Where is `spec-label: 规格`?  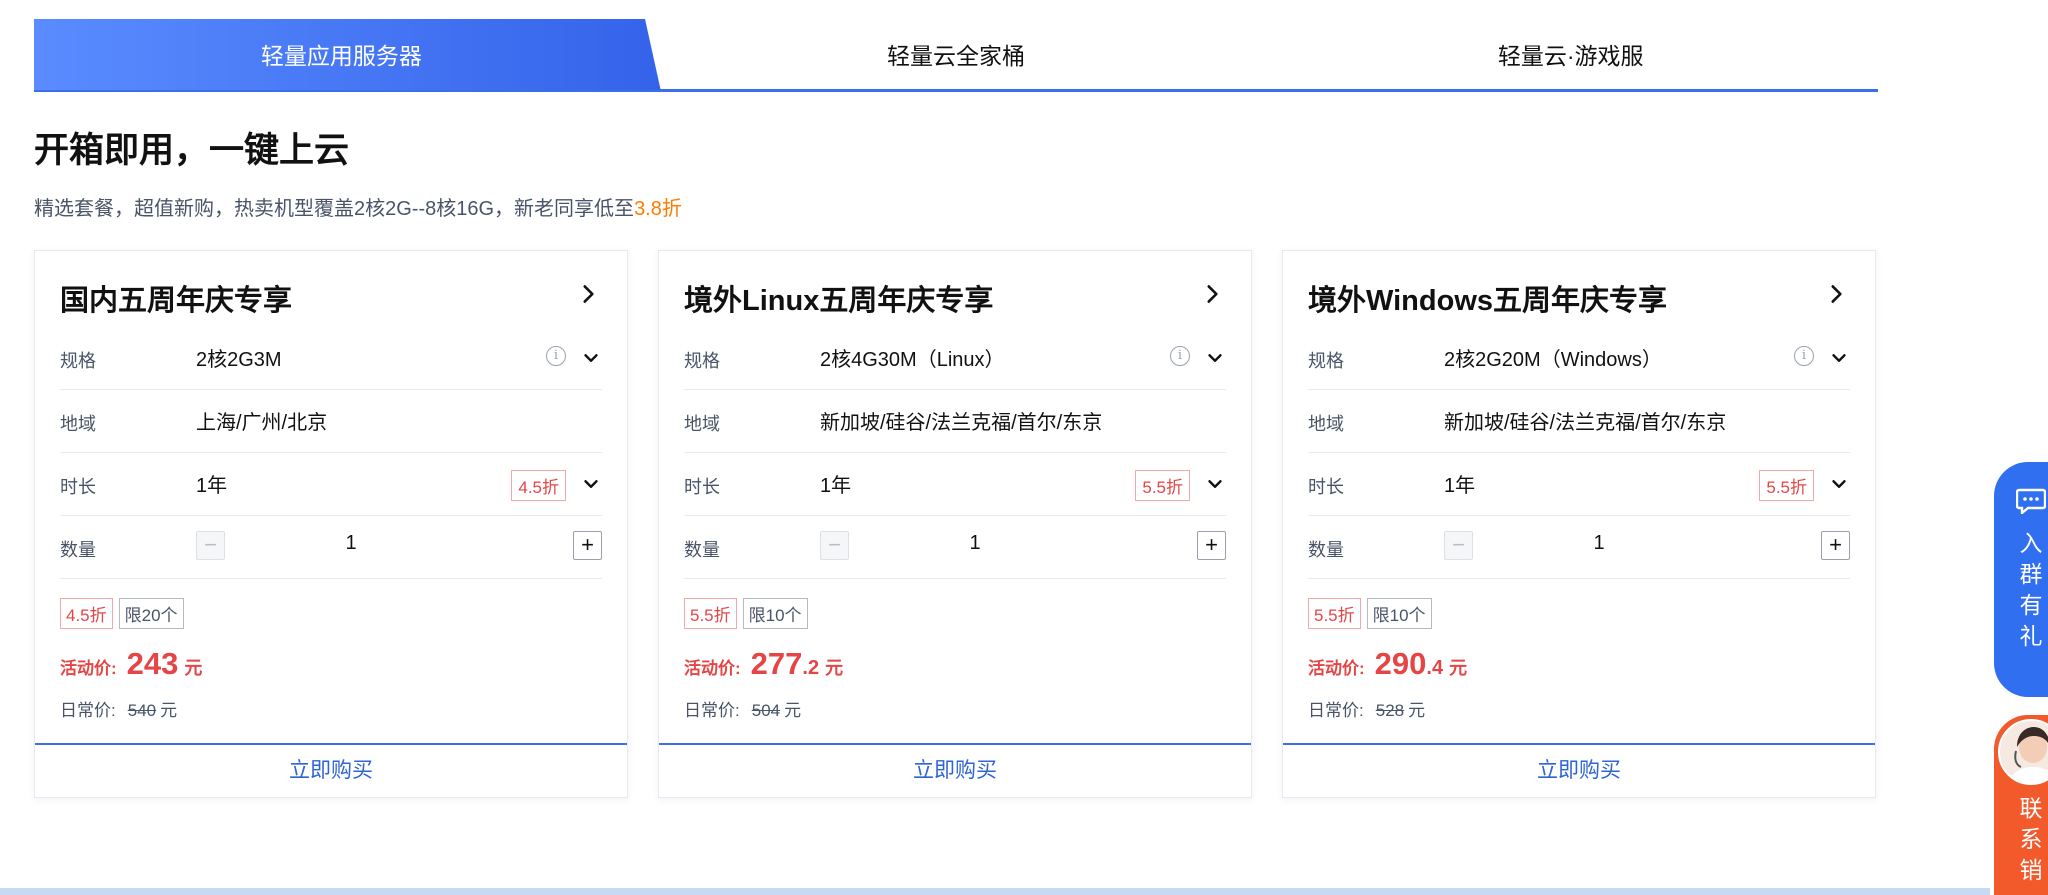
spec-label: 规格 is located at coordinates (1326, 361).